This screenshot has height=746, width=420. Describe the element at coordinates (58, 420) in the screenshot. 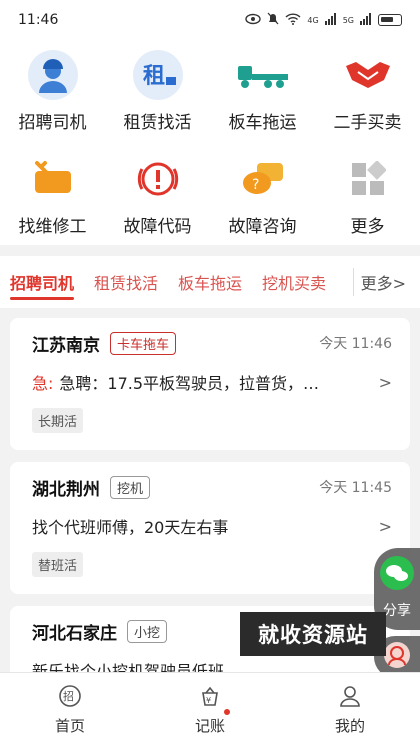

I see `job-term-badge: 长期活` at that location.